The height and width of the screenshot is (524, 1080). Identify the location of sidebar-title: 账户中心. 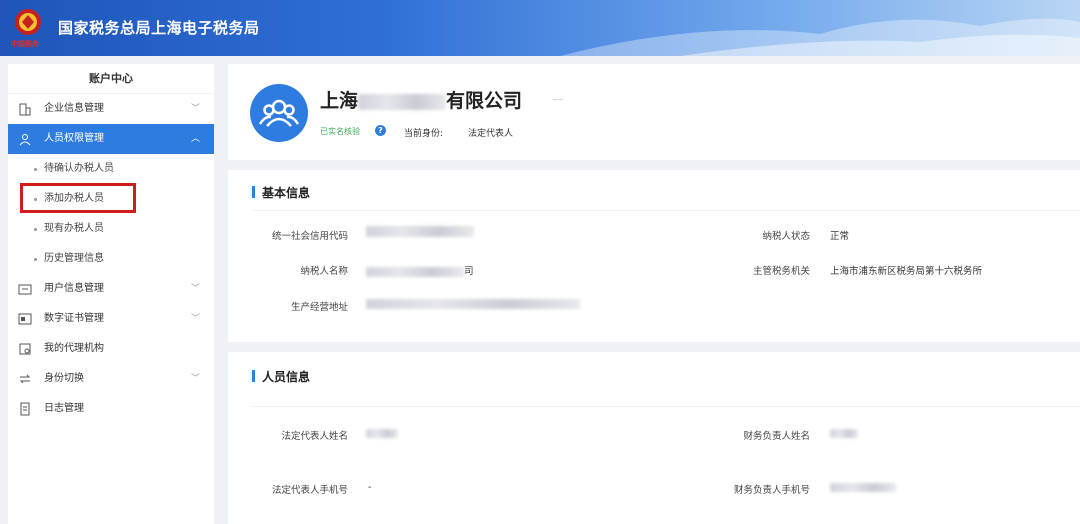
(111, 79).